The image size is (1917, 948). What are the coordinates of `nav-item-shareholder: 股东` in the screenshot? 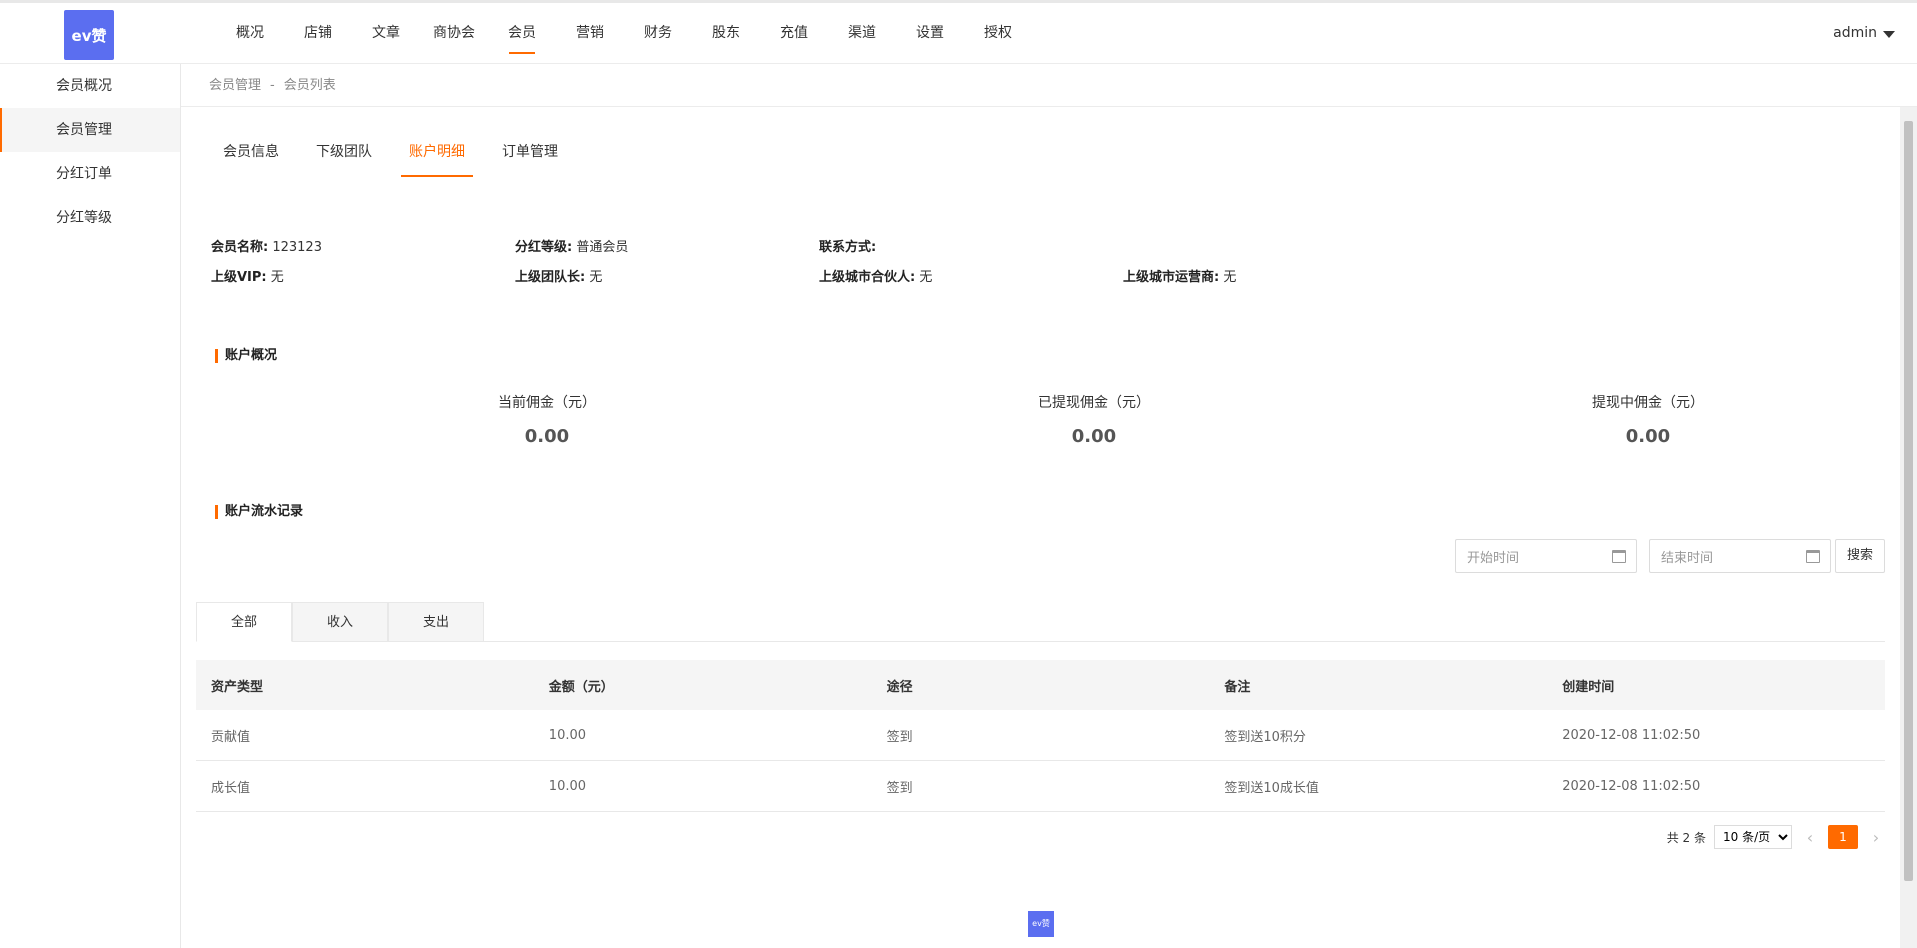 It's located at (726, 33).